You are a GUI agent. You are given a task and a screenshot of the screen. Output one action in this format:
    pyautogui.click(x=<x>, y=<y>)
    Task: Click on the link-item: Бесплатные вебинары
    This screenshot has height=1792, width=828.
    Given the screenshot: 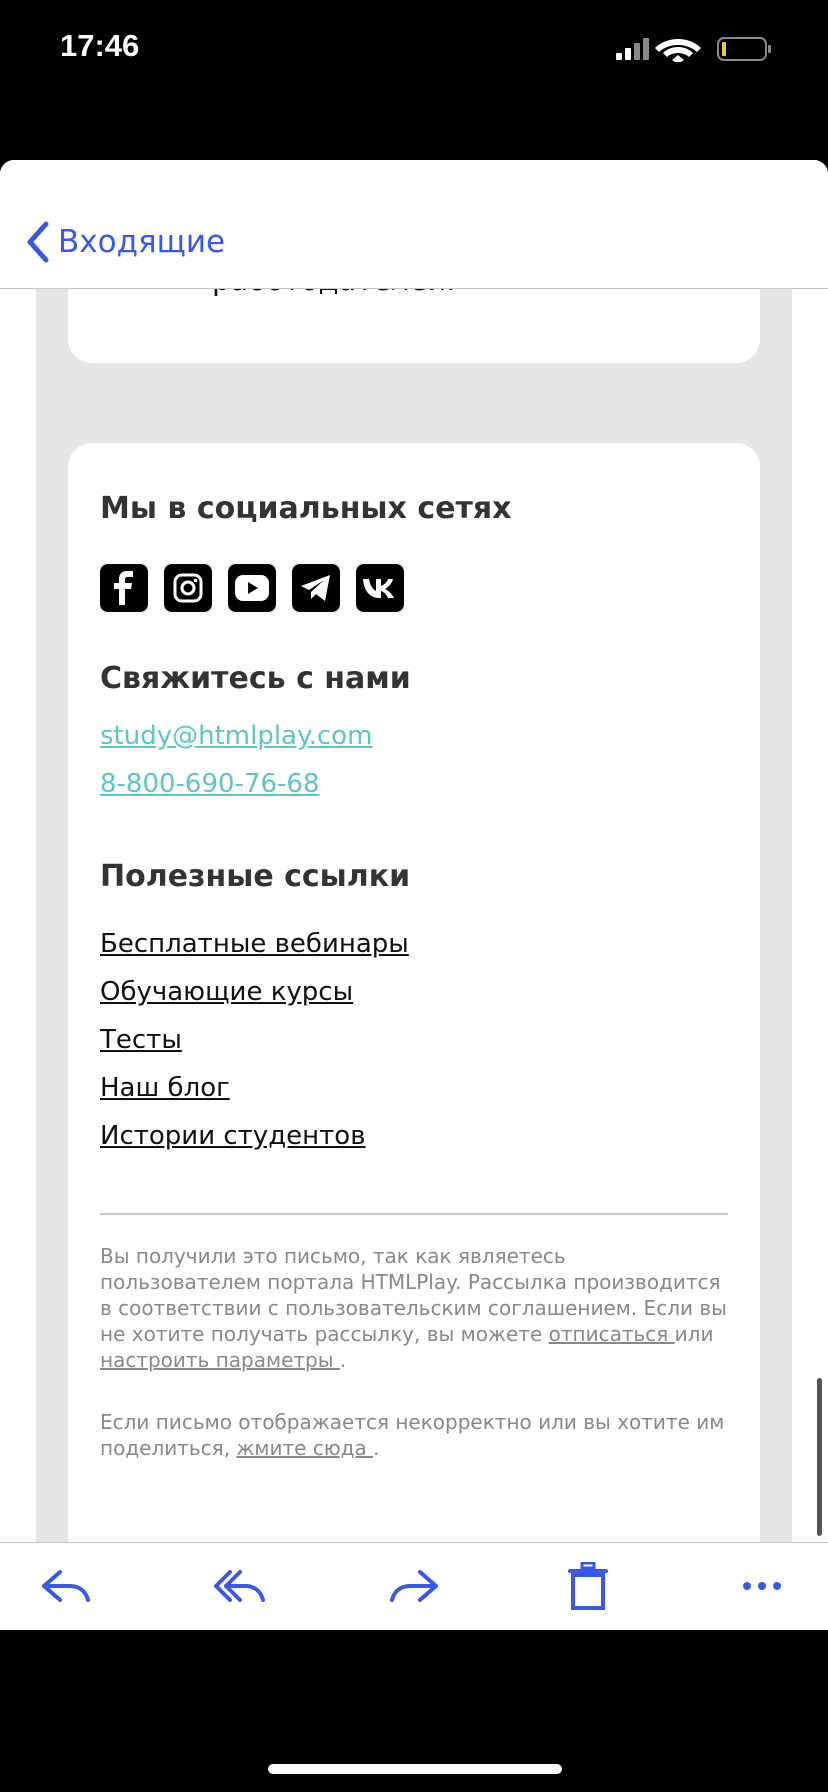 What is the action you would take?
    pyautogui.click(x=254, y=953)
    